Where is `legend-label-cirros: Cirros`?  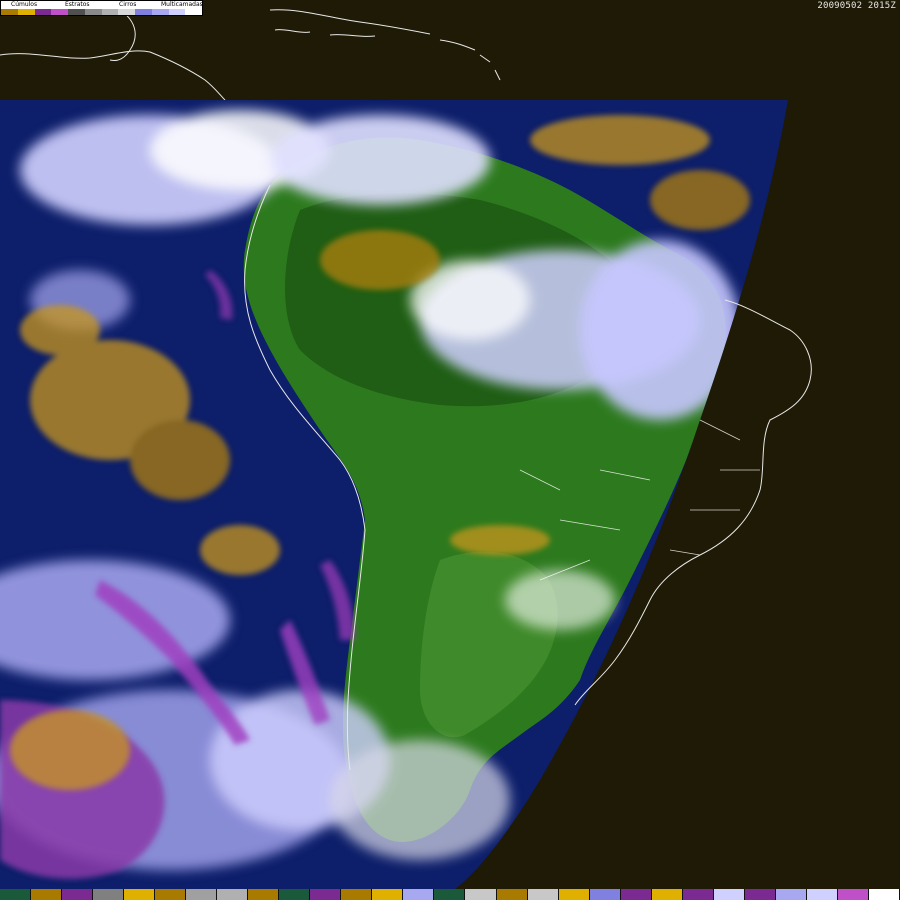 legend-label-cirros: Cirros is located at coordinates (128, 4).